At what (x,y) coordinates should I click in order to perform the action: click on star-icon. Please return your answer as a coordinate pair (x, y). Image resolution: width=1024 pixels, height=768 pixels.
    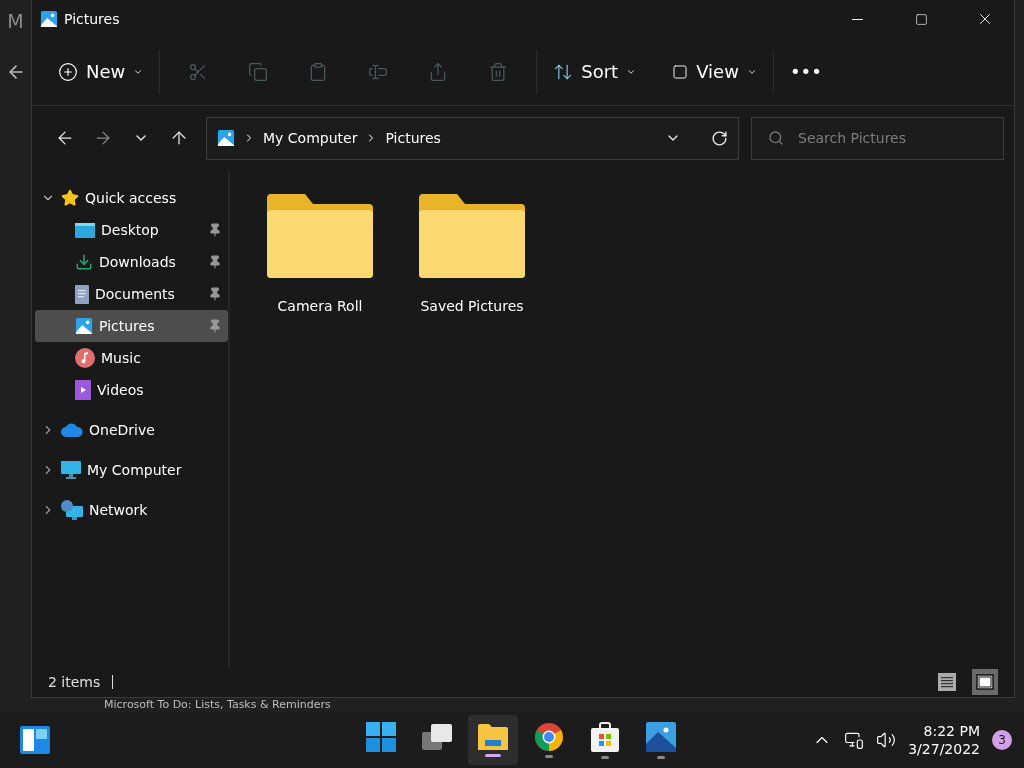
    Looking at the image, I should click on (70, 198).